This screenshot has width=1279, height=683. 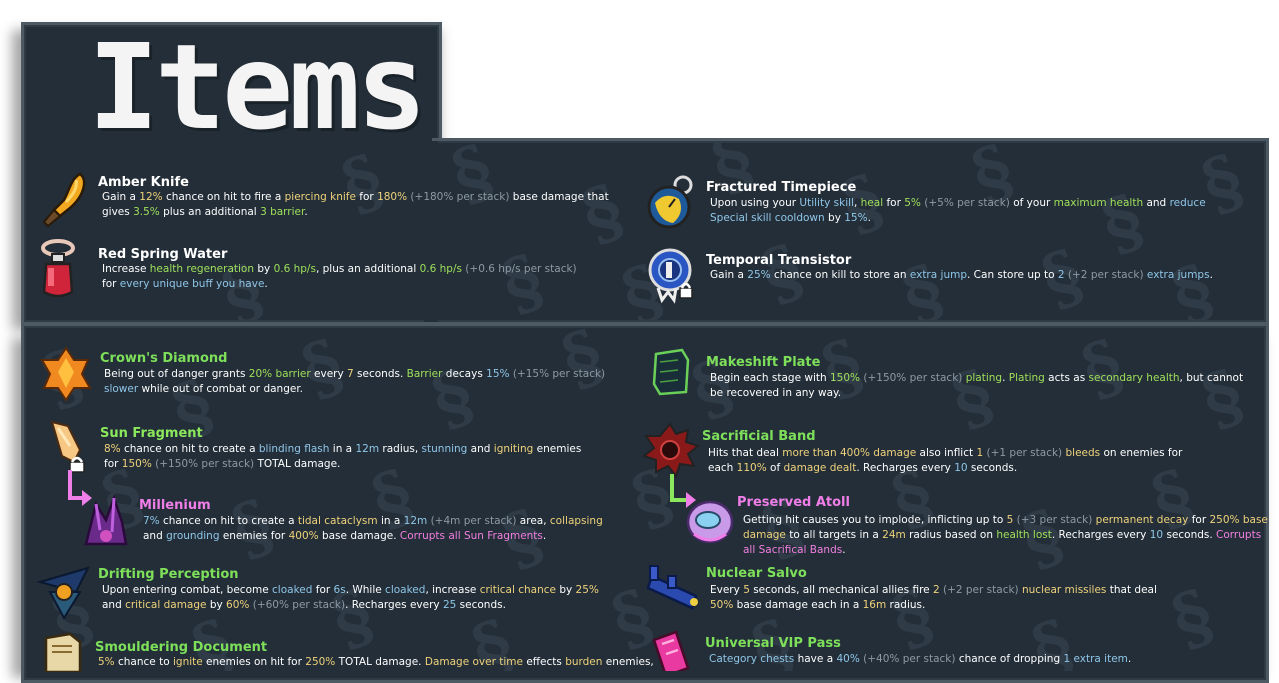 I want to click on description-segment: to all targets in a, so click(x=834, y=535).